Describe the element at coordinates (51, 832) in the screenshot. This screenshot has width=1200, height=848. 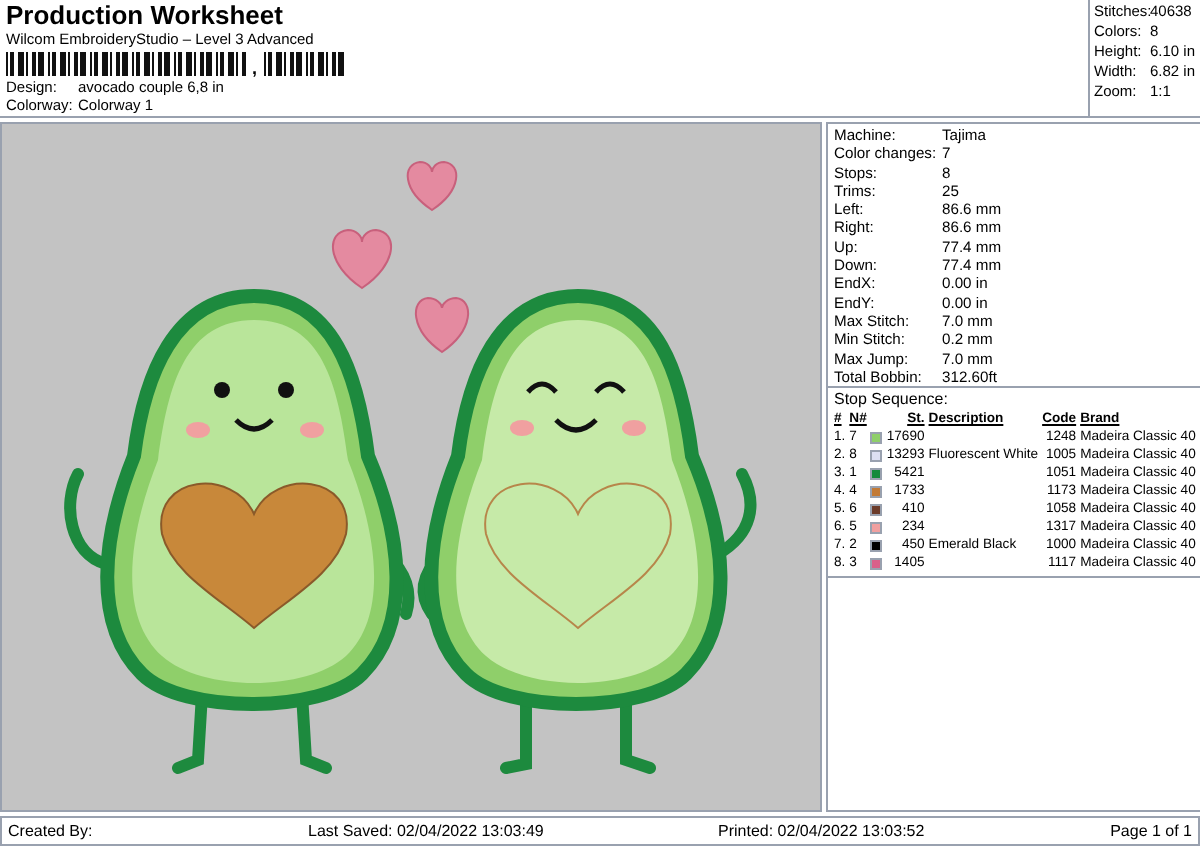
I see `created-by-label: Created By:` at that location.